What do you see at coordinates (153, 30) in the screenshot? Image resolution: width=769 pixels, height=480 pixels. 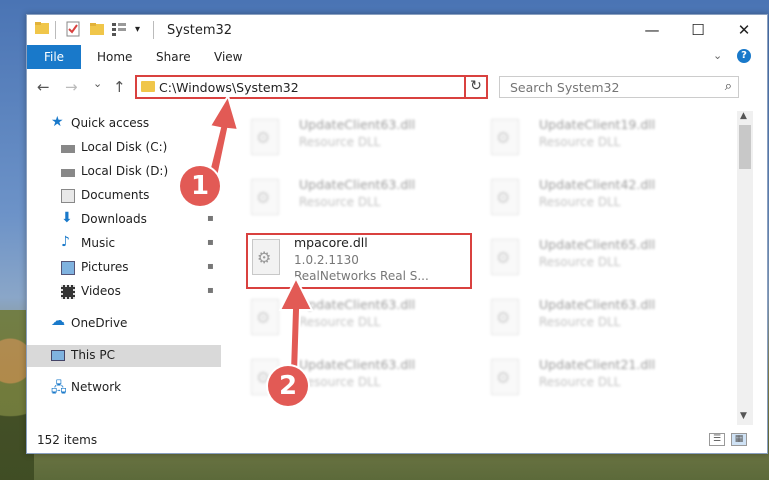 I see `title-divider` at bounding box center [153, 30].